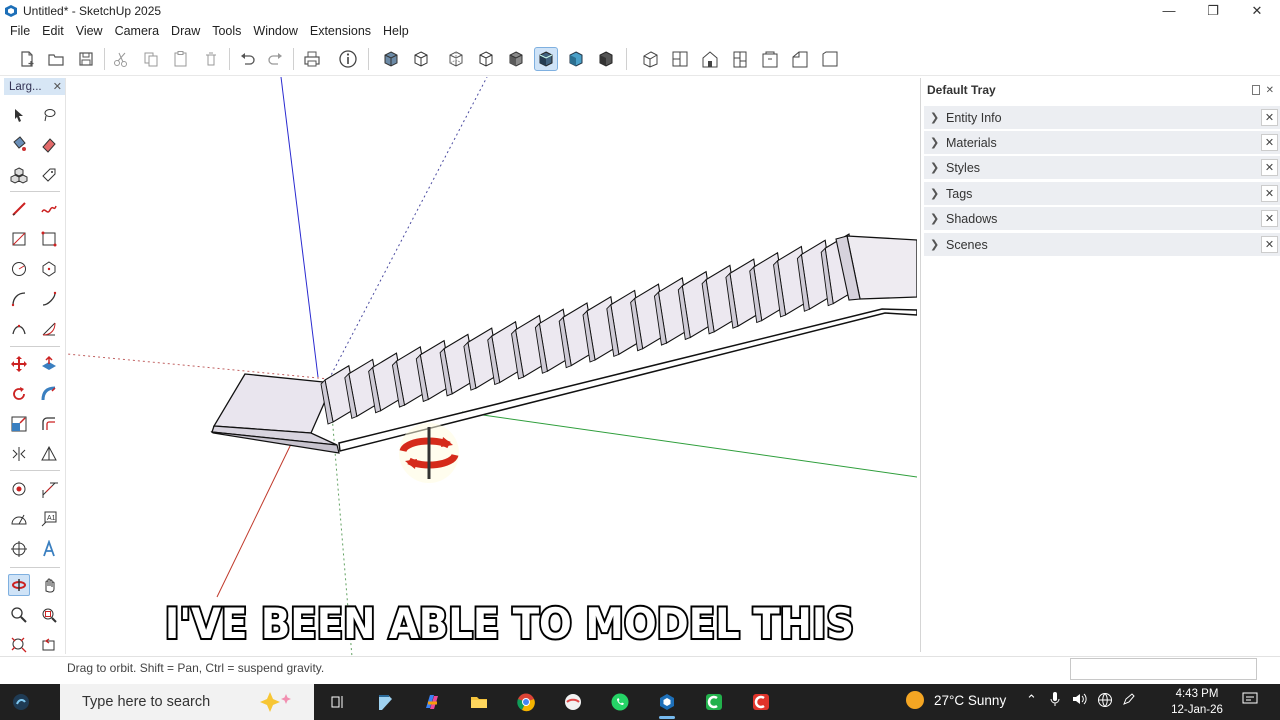  Describe the element at coordinates (19, 454) in the screenshot. I see `flip-icon` at that location.